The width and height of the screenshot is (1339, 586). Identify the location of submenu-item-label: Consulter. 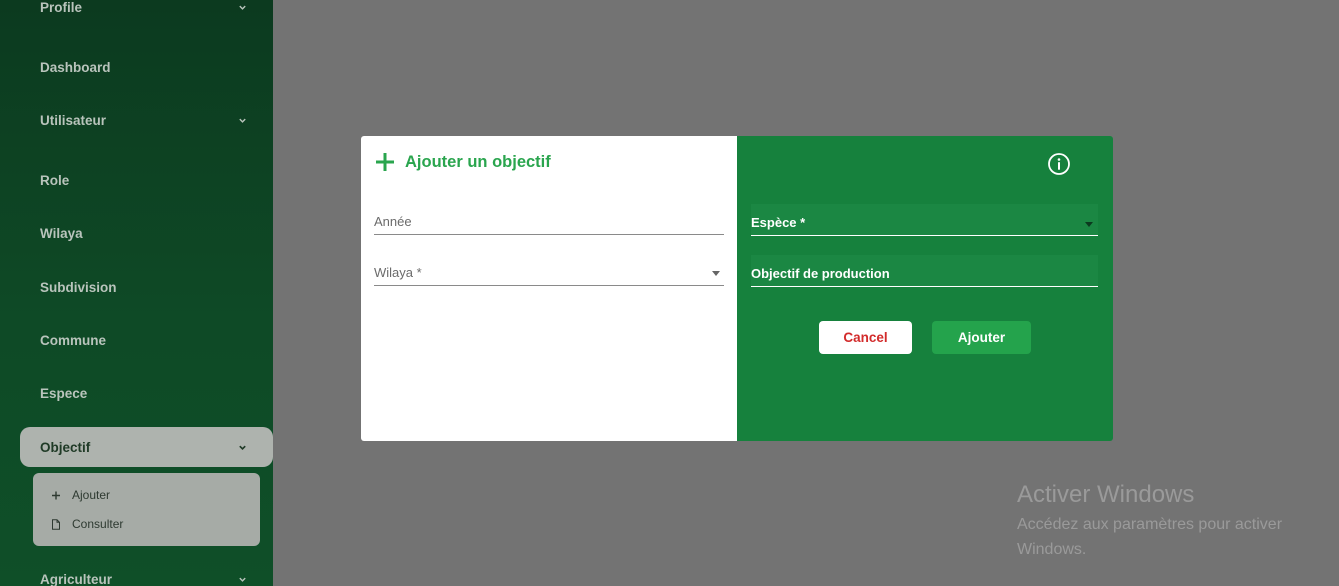
(98, 524).